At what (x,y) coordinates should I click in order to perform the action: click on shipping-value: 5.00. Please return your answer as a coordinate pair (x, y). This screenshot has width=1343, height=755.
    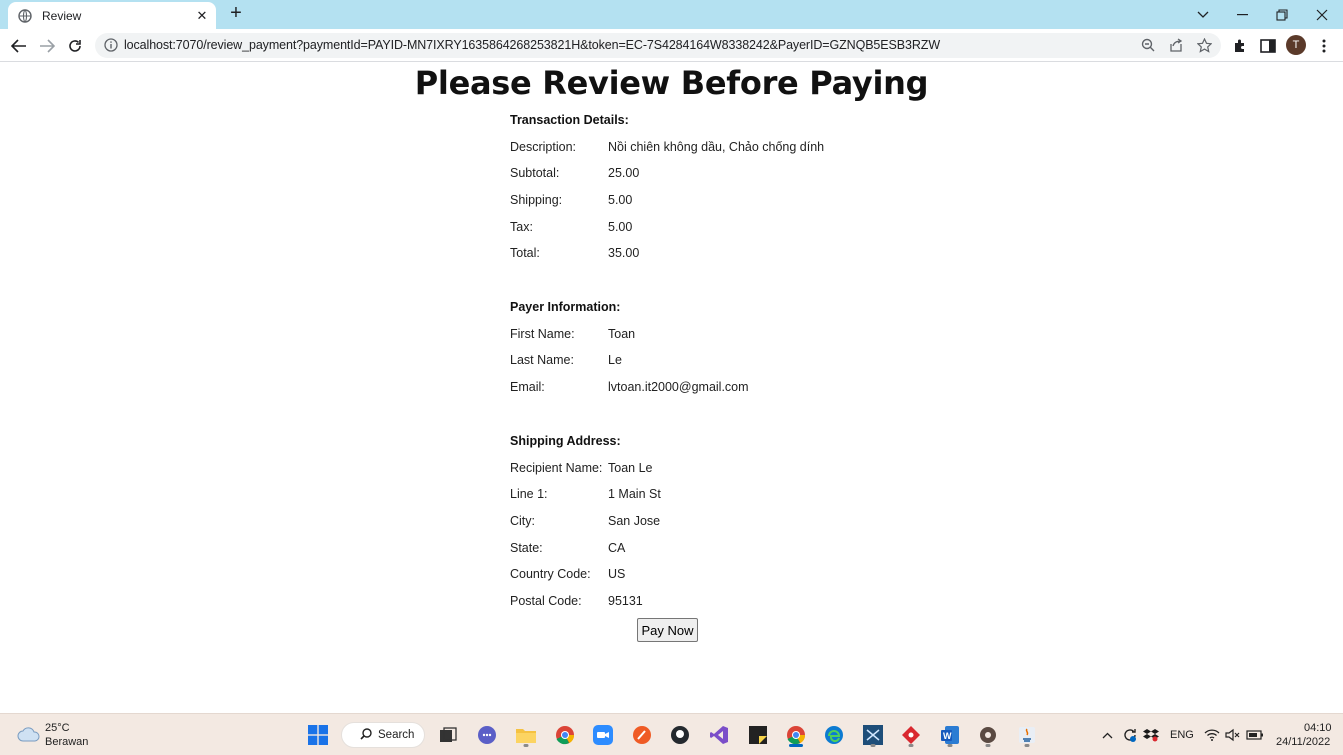
    Looking at the image, I should click on (620, 200).